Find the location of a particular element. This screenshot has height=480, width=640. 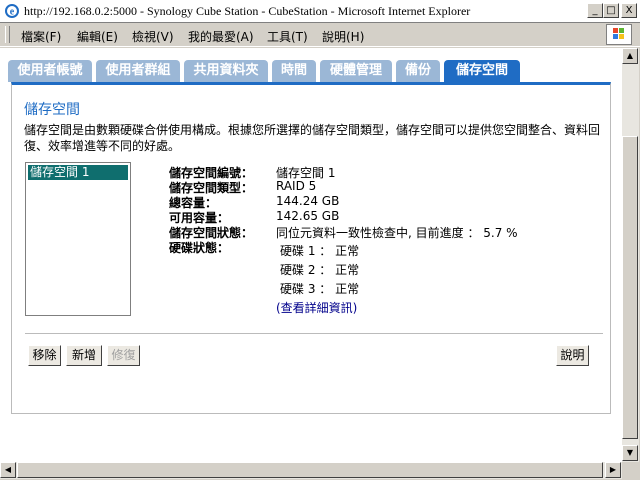

menu-file: 檔案(F) is located at coordinates (41, 36).